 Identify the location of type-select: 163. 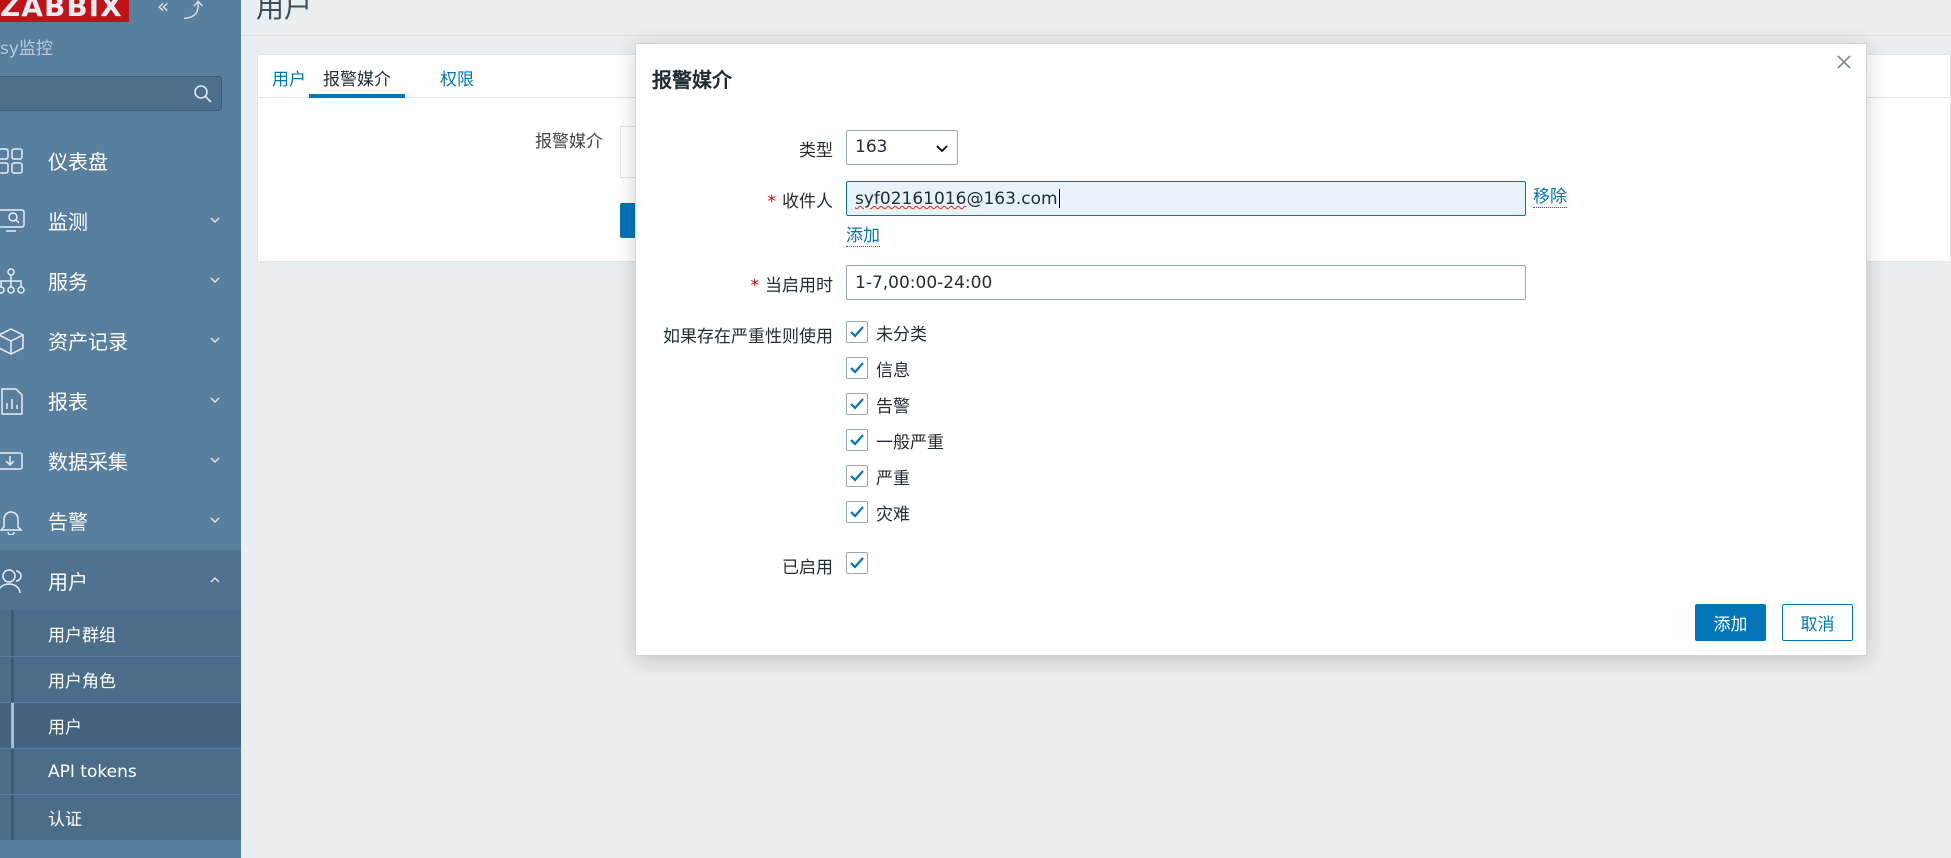
(902, 147).